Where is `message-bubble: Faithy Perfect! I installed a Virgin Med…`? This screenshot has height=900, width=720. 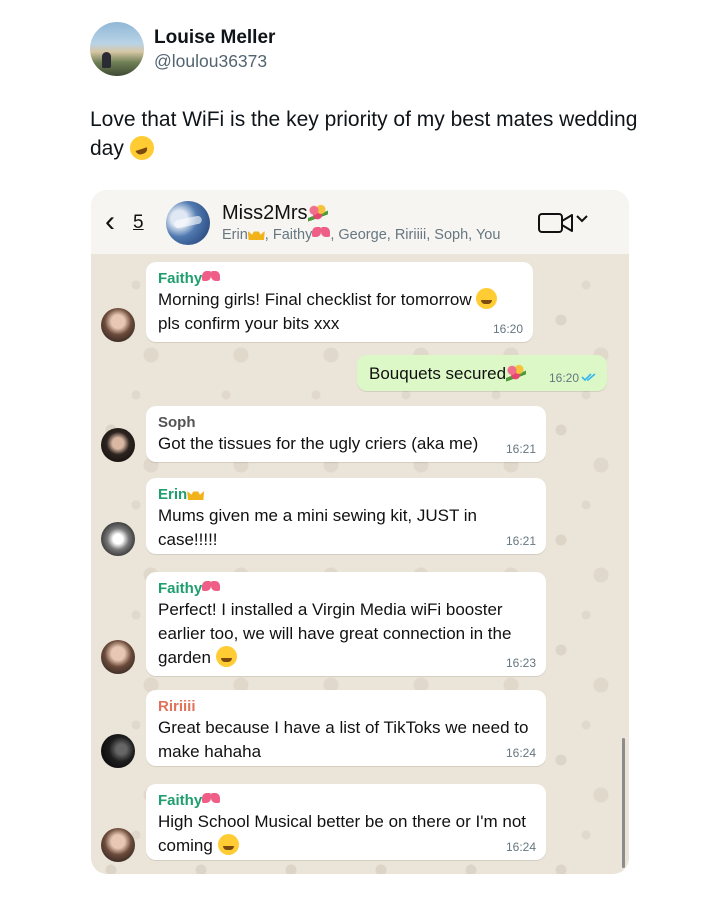 message-bubble: Faithy Perfect! I installed a Virgin Med… is located at coordinates (346, 624).